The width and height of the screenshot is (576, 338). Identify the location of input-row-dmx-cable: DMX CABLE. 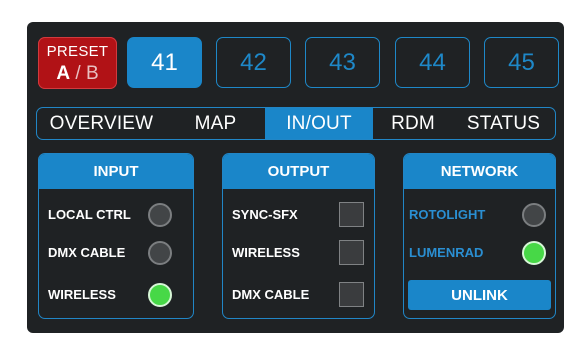
(116, 253).